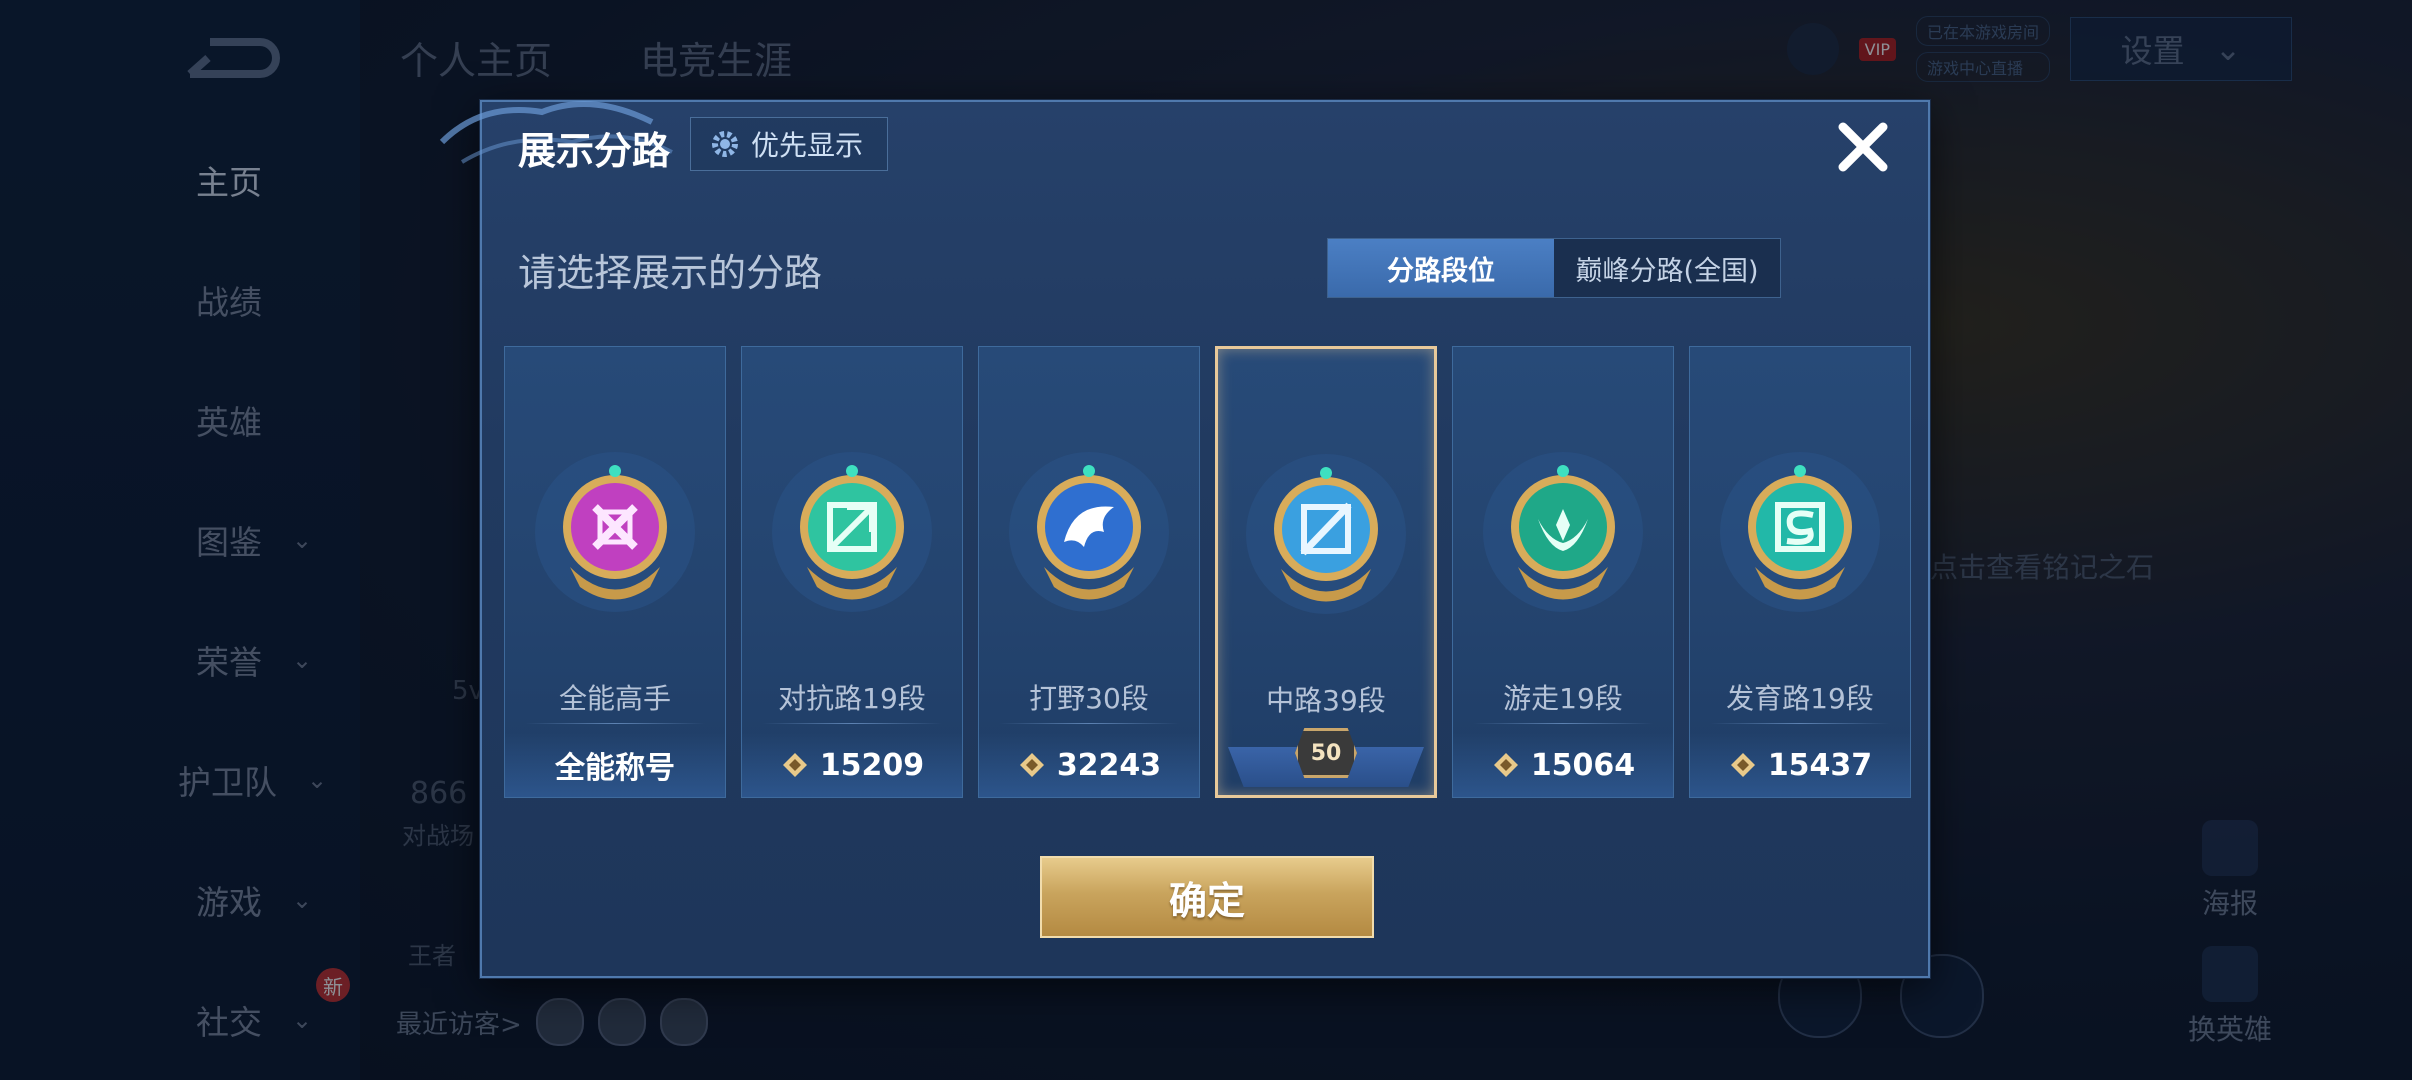 The width and height of the screenshot is (2412, 1080). I want to click on rank-plaque: 50, so click(1326, 760).